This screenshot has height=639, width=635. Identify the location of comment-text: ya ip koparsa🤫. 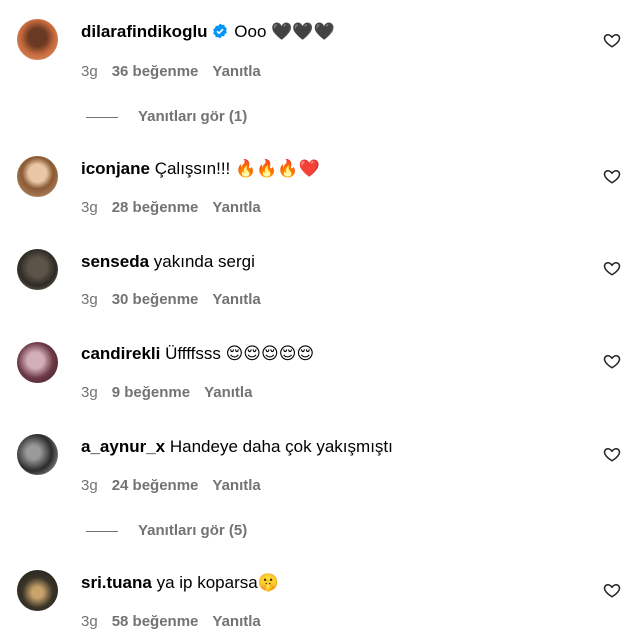
(217, 582).